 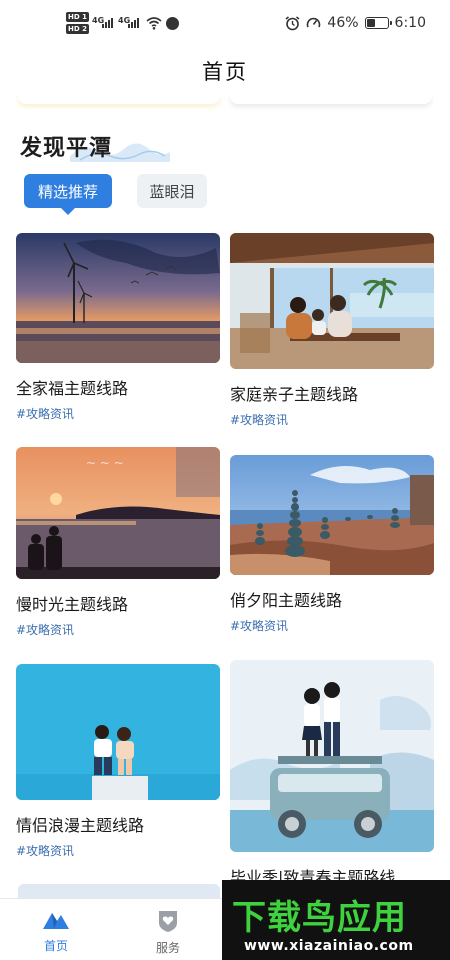 I want to click on card-title: 情侣浪漫主题线路, so click(x=118, y=824).